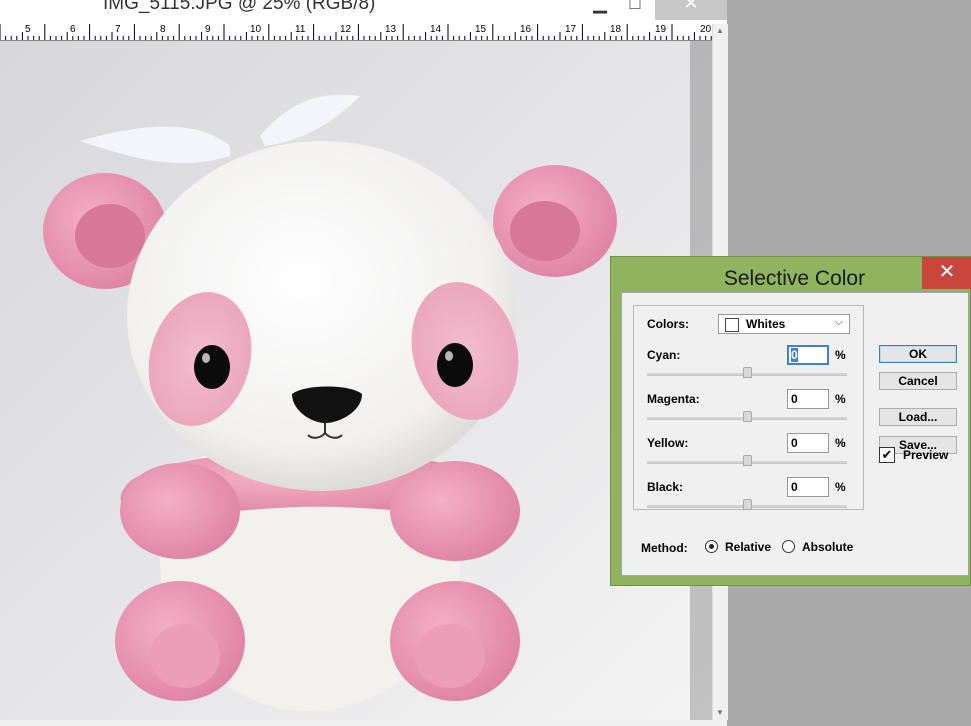  What do you see at coordinates (256, 29) in the screenshot?
I see `ruler-label: 10` at bounding box center [256, 29].